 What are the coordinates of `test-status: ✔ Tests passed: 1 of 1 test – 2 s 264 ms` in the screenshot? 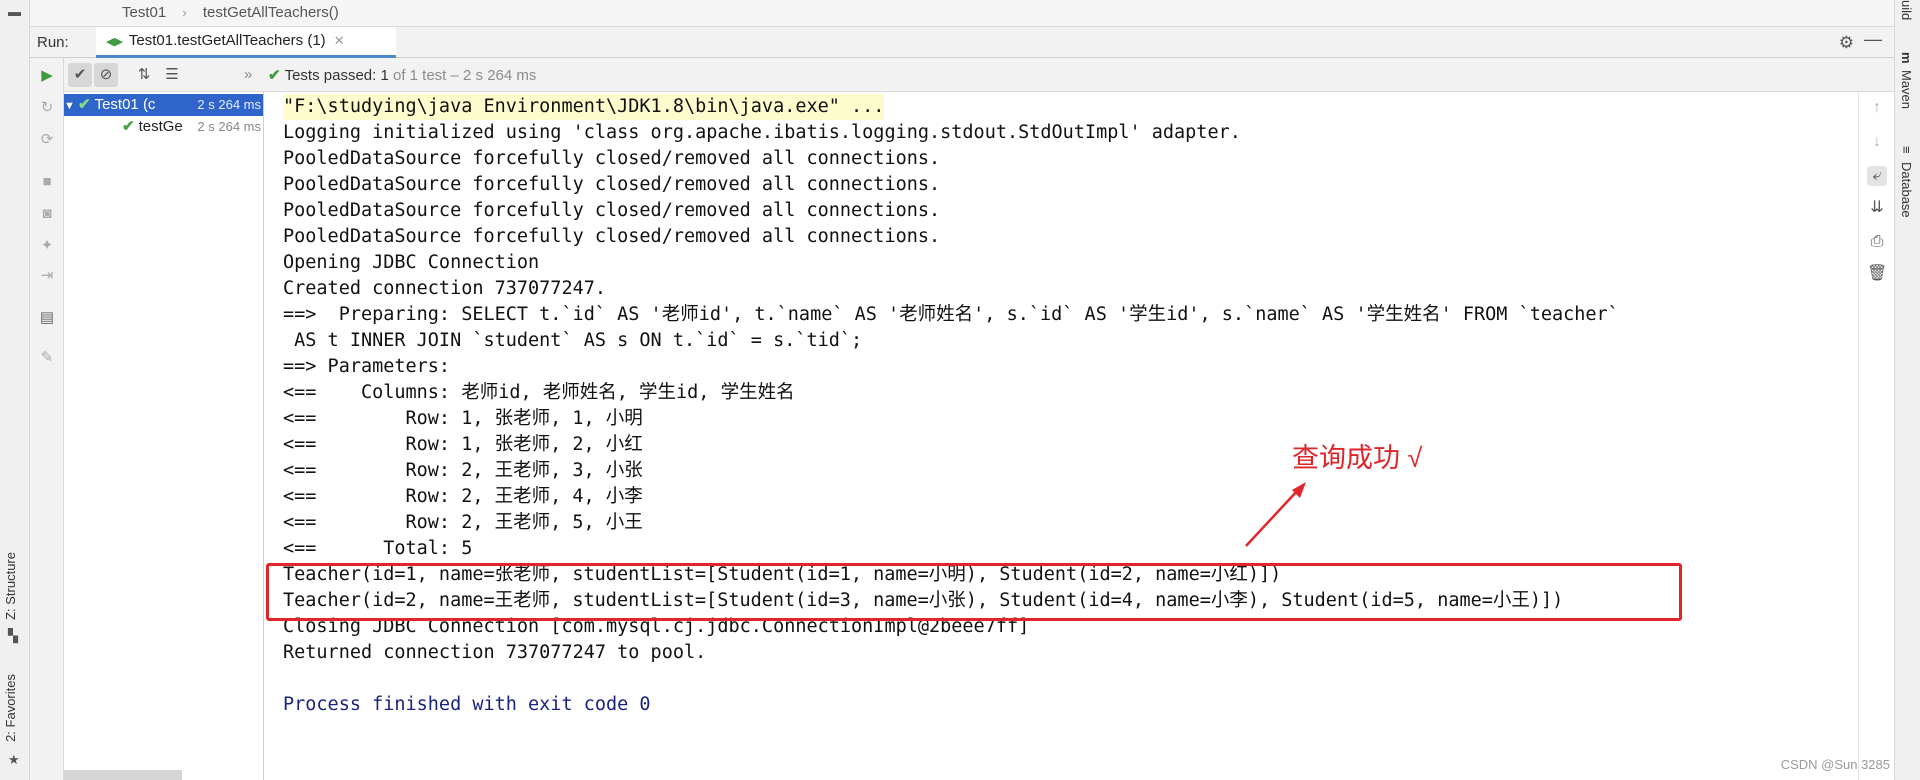 It's located at (402, 75).